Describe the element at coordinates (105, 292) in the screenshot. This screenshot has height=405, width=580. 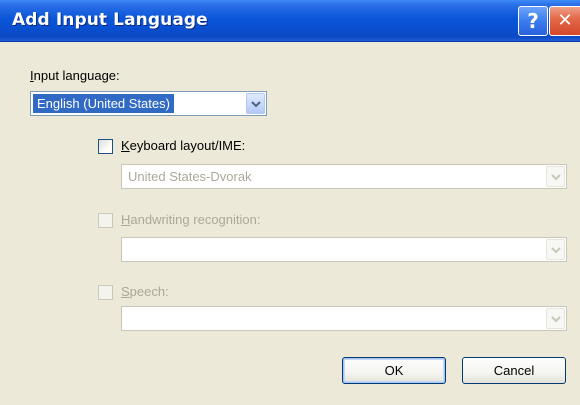
I see `speech-checkbox` at that location.